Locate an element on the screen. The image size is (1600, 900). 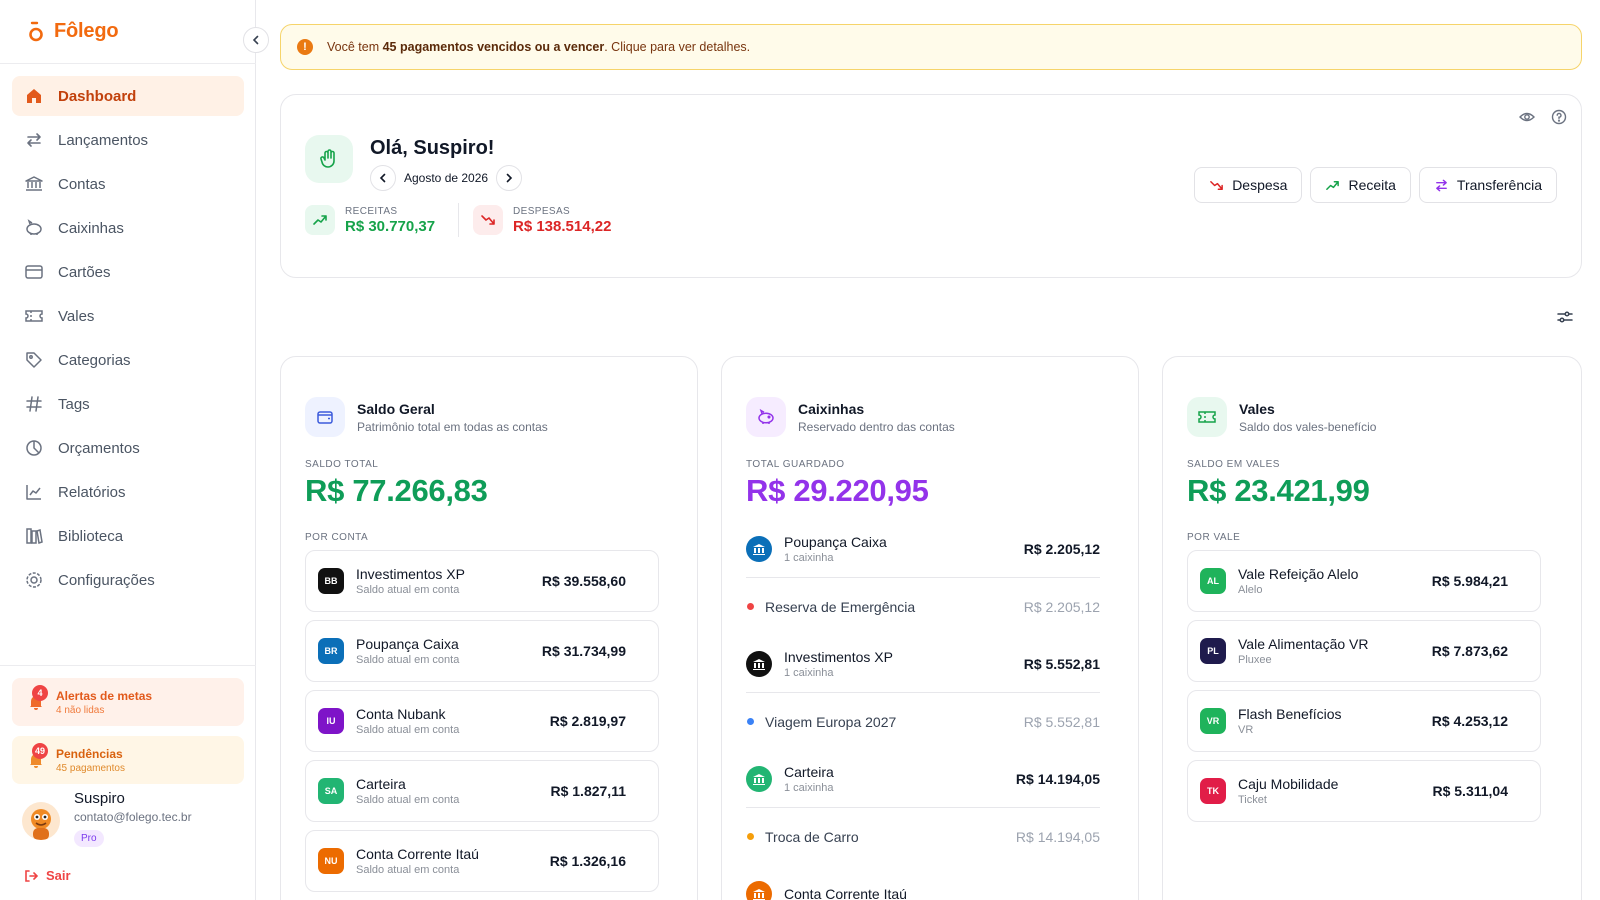
collapse-sidebar-button is located at coordinates (256, 40).